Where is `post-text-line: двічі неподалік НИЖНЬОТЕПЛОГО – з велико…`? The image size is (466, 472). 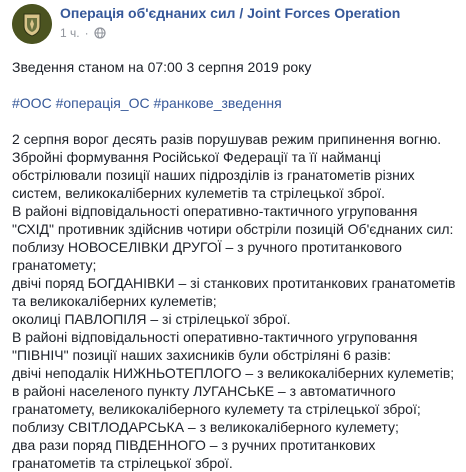 post-text-line: двічі неподалік НИЖНЬОТЕПЛОГО – з велико… is located at coordinates (233, 373).